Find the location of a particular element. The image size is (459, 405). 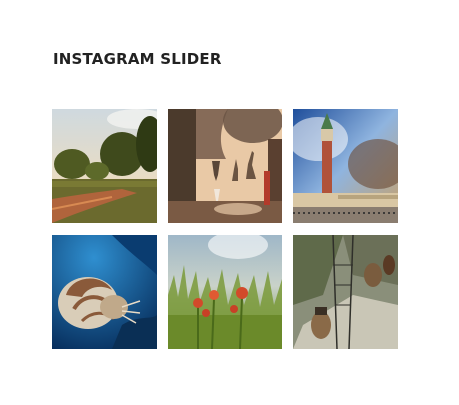

nautilus-photo is located at coordinates (104, 292).